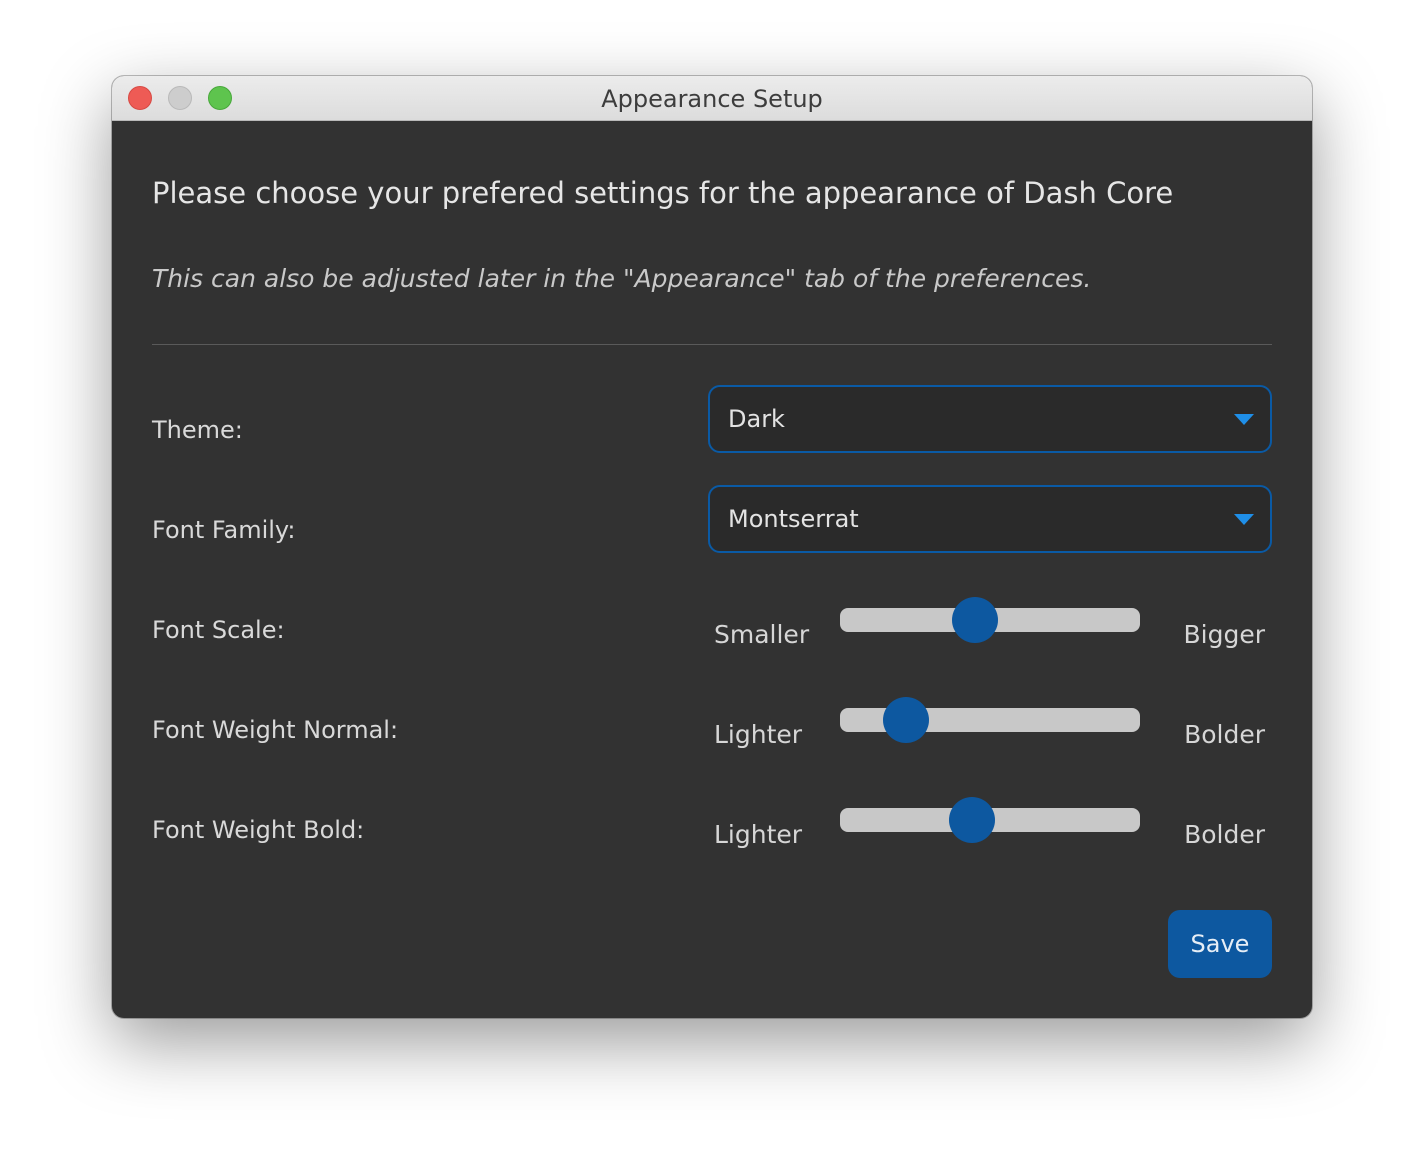 This screenshot has height=1166, width=1424. I want to click on font-weight-normal-min-label: Lighter, so click(758, 734).